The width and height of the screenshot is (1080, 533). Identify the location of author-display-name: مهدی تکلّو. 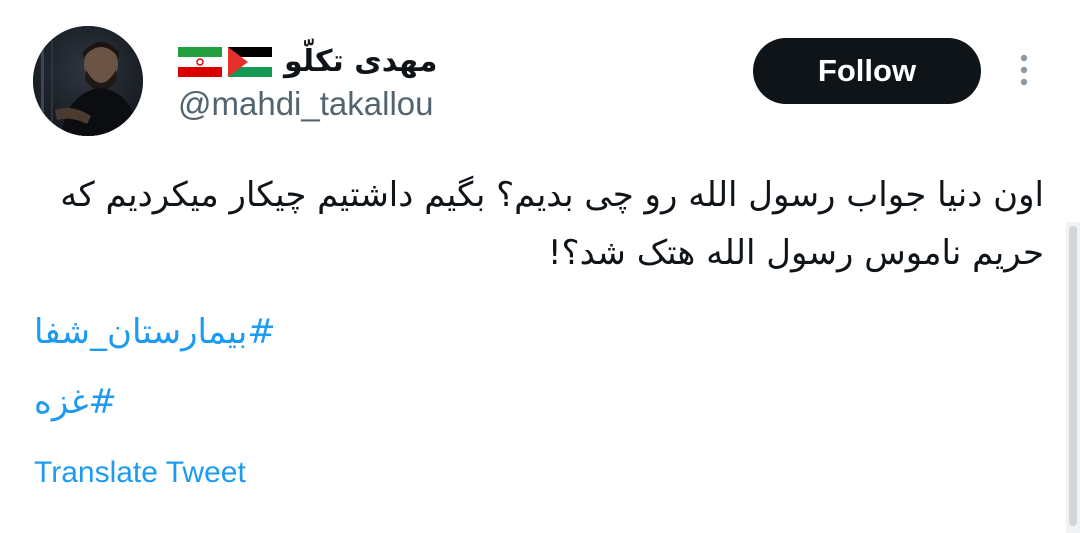
(360, 62).